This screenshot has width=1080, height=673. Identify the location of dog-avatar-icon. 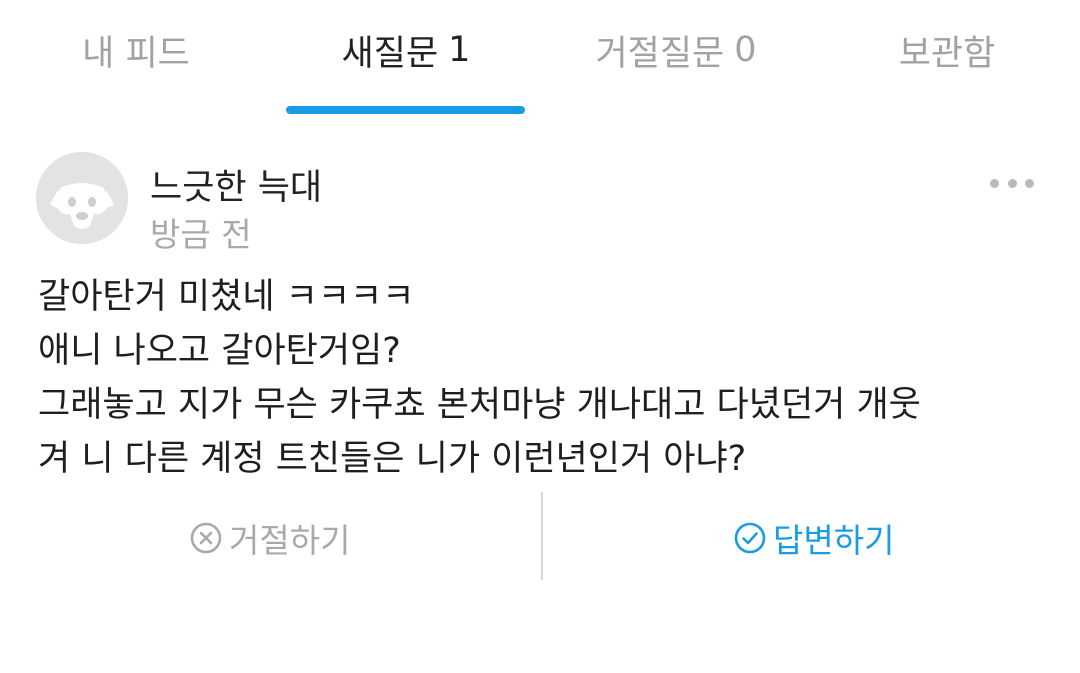
(82, 198).